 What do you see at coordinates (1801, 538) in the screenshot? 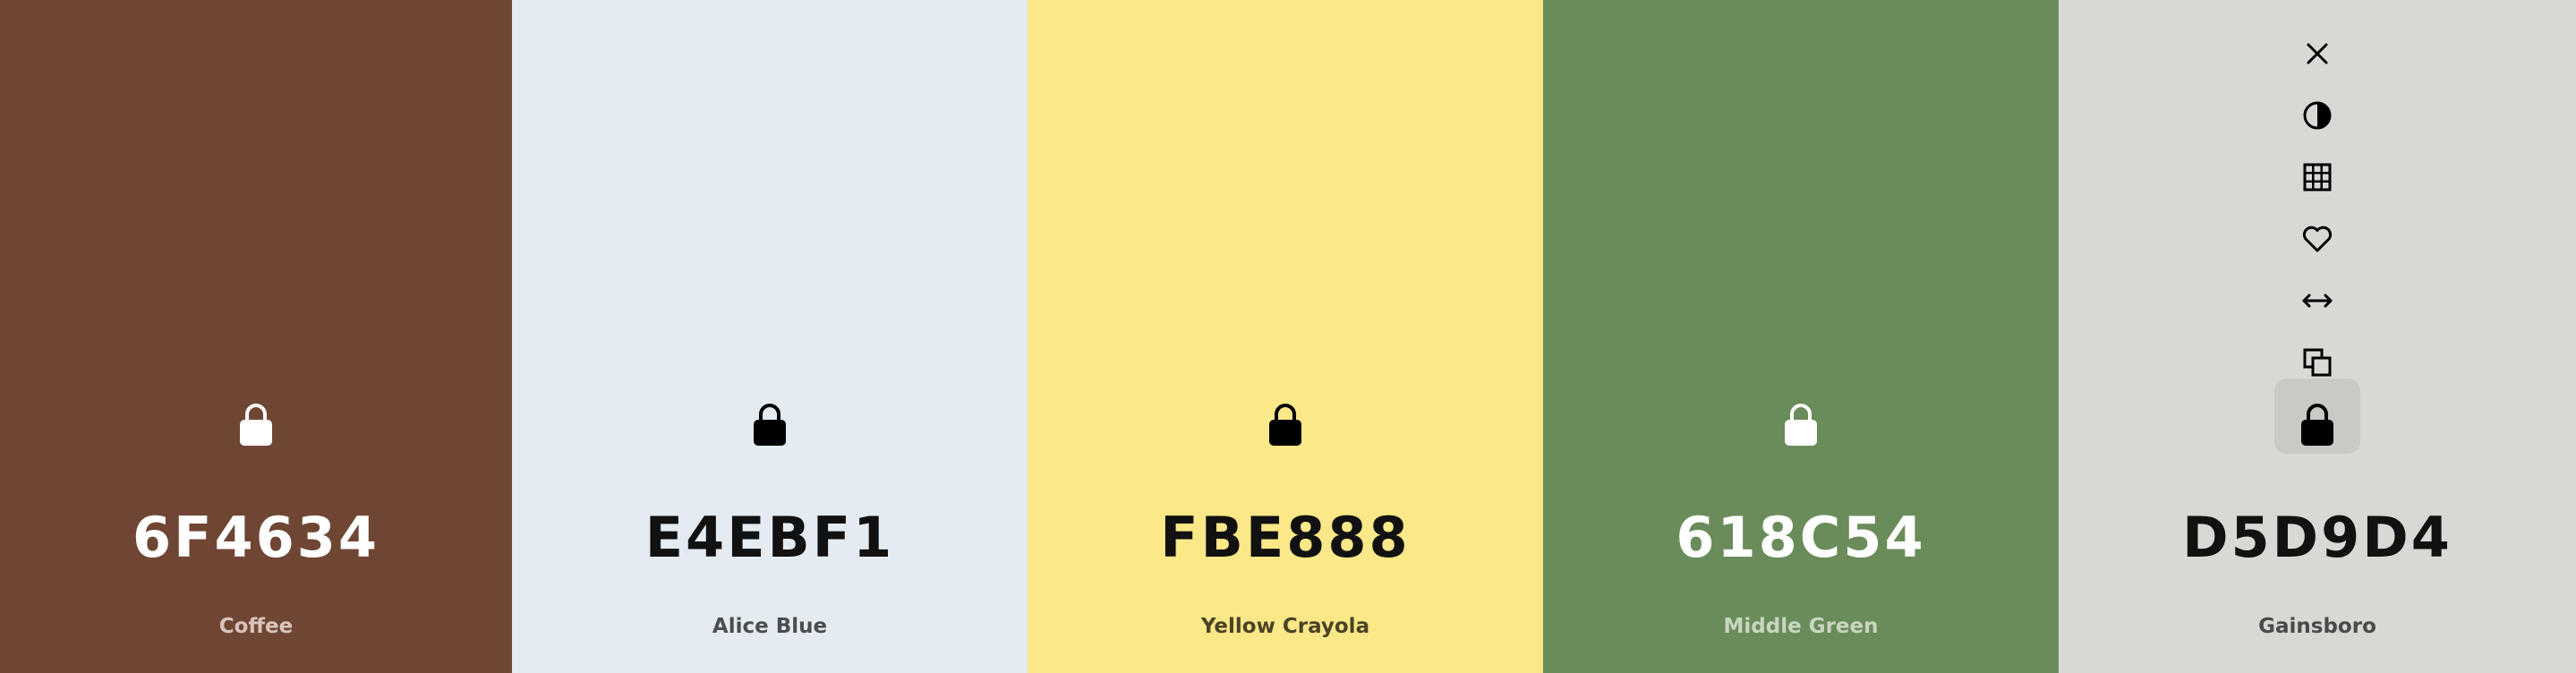
I see `hex-code: 618C54` at bounding box center [1801, 538].